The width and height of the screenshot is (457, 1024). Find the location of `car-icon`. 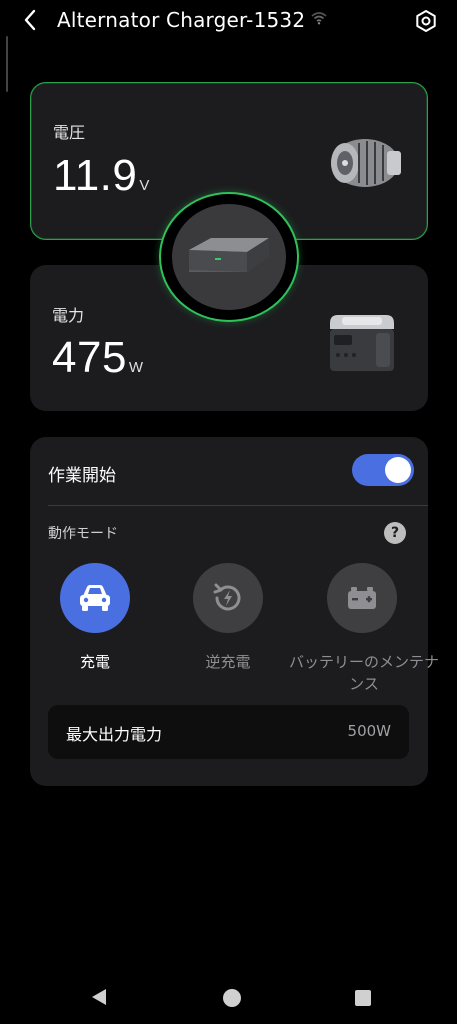

car-icon is located at coordinates (95, 598).